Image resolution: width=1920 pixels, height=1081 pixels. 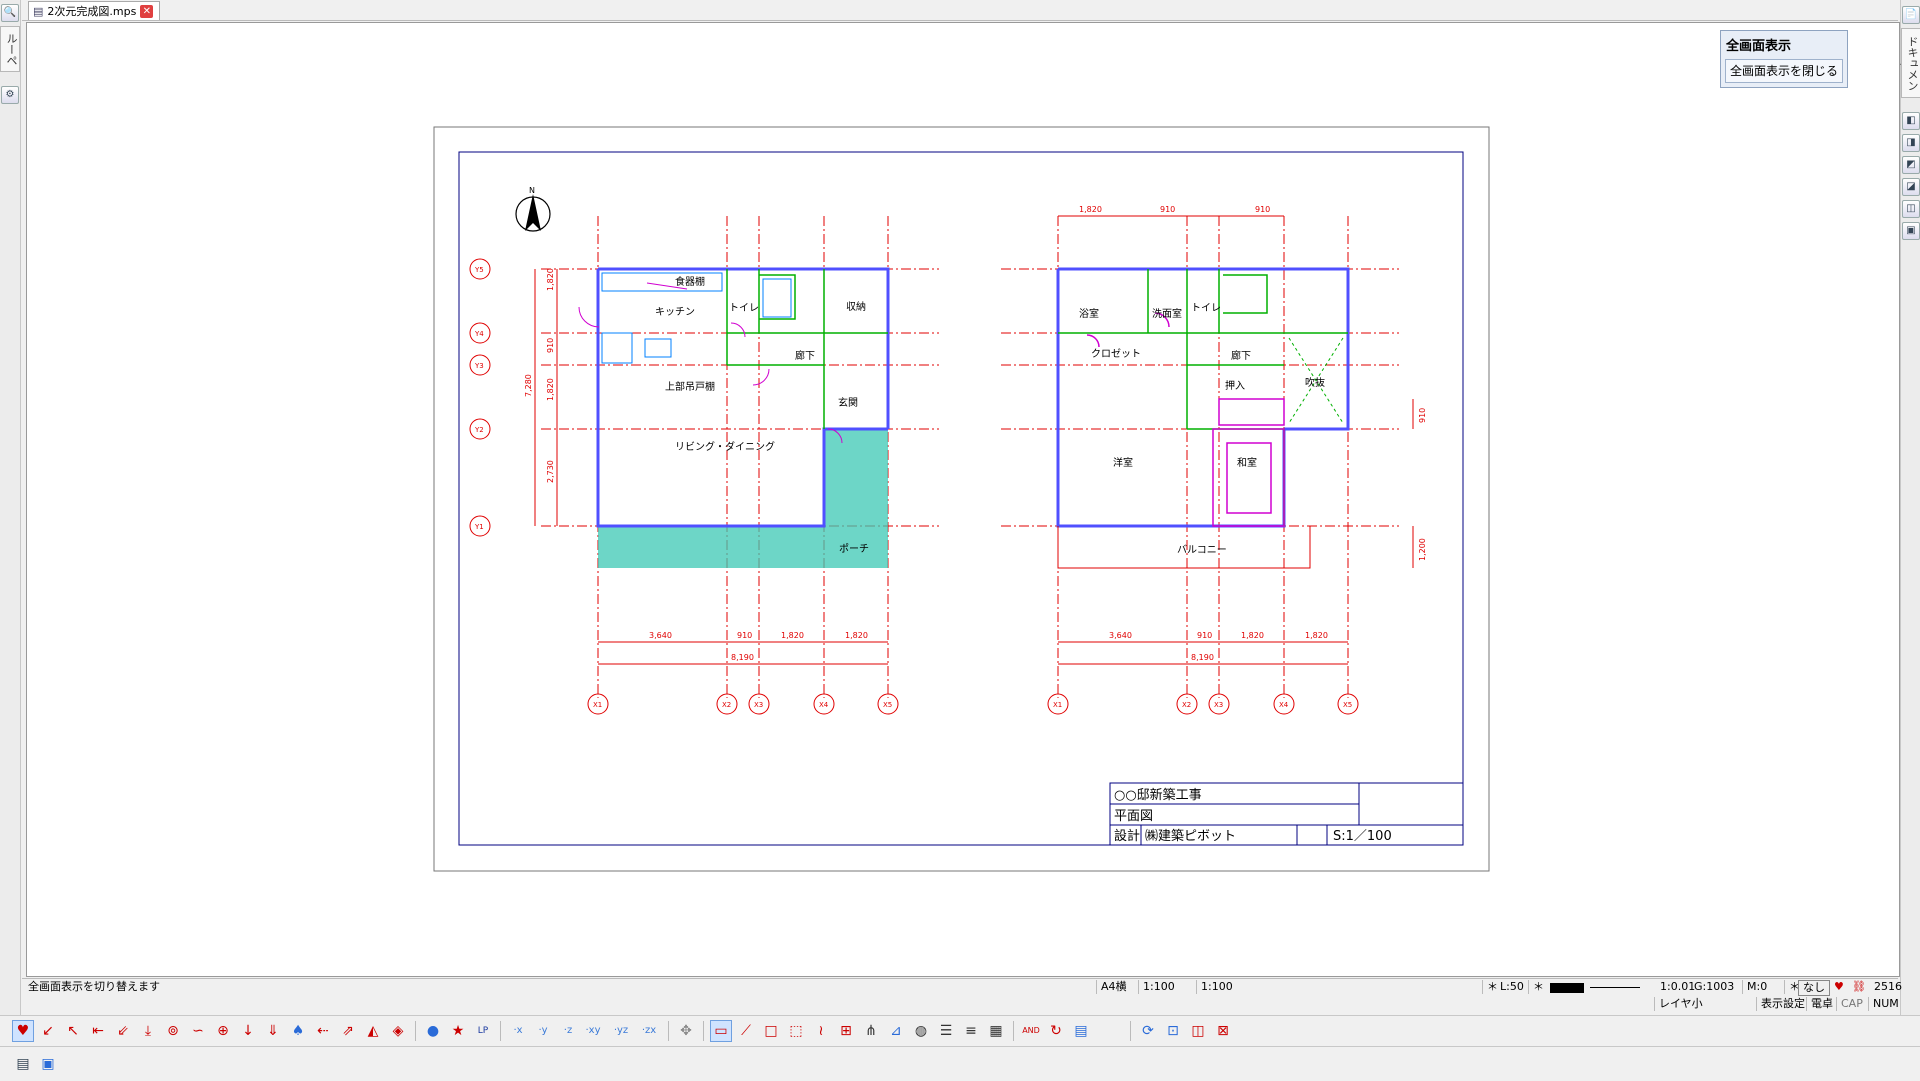 I want to click on lp-icon: LP, so click(x=483, y=1031).